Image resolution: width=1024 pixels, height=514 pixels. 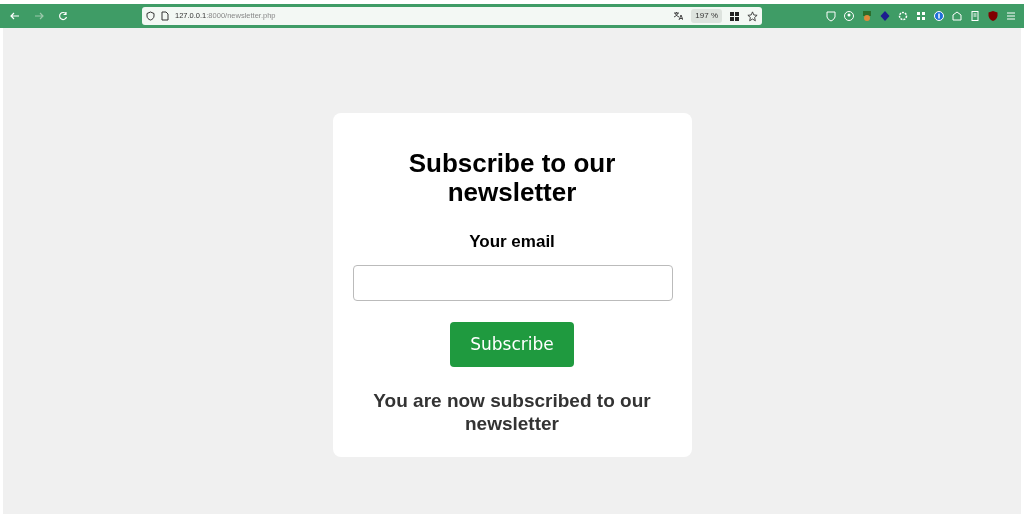 What do you see at coordinates (752, 16) in the screenshot?
I see `star-icon` at bounding box center [752, 16].